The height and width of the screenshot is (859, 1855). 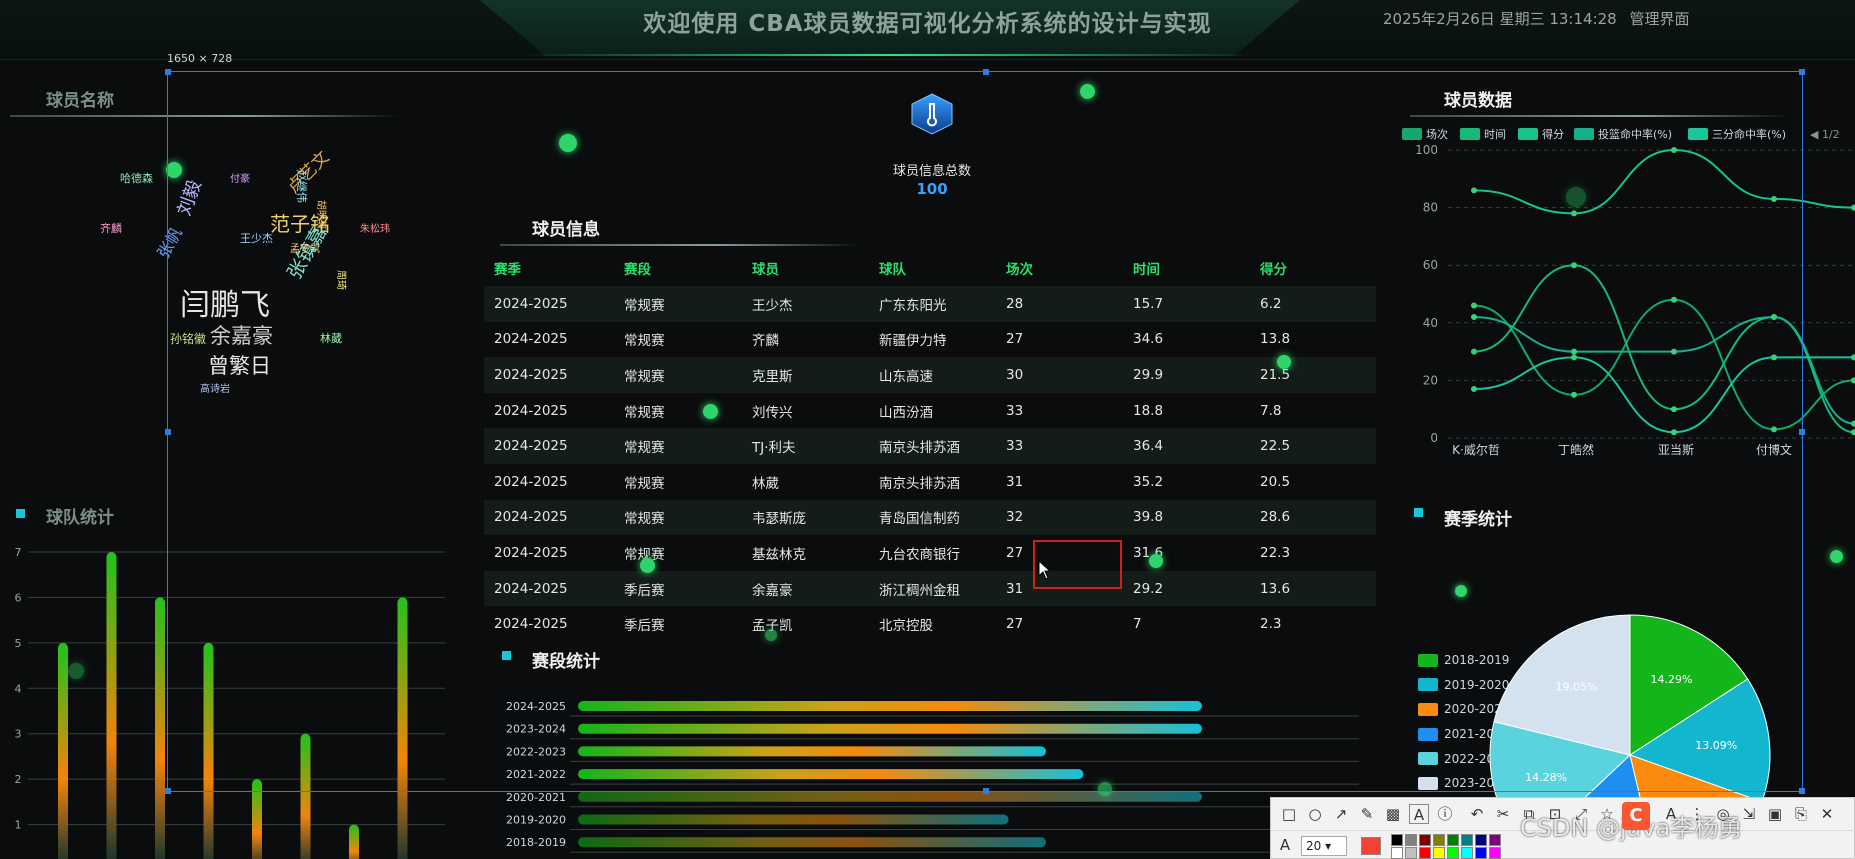 What do you see at coordinates (1015, 410) in the screenshot?
I see `table-cell: 33` at bounding box center [1015, 410].